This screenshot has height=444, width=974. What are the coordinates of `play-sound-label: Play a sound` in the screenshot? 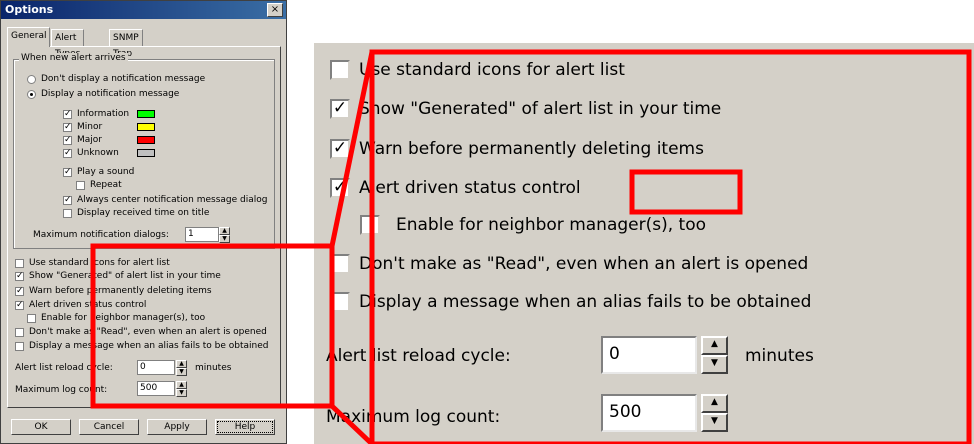 It's located at (106, 172).